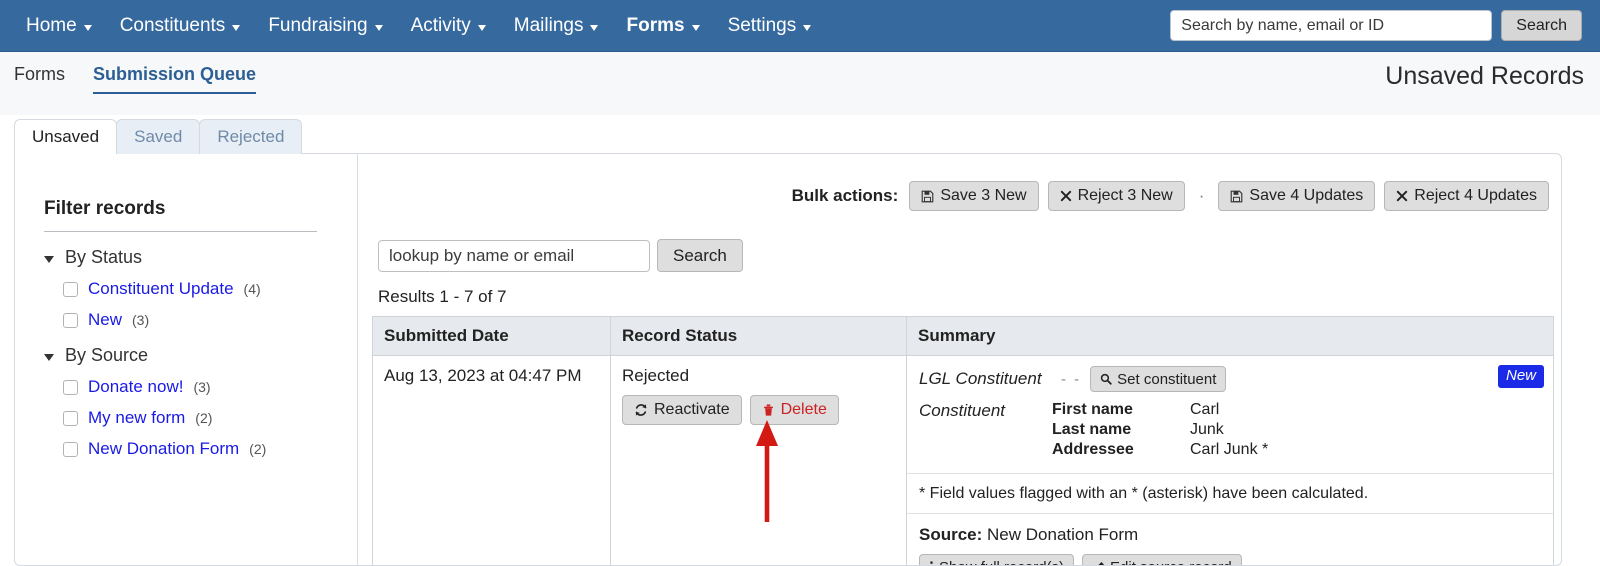 The image size is (1600, 566). Describe the element at coordinates (655, 25) in the screenshot. I see `nav-item-label: Forms` at that location.